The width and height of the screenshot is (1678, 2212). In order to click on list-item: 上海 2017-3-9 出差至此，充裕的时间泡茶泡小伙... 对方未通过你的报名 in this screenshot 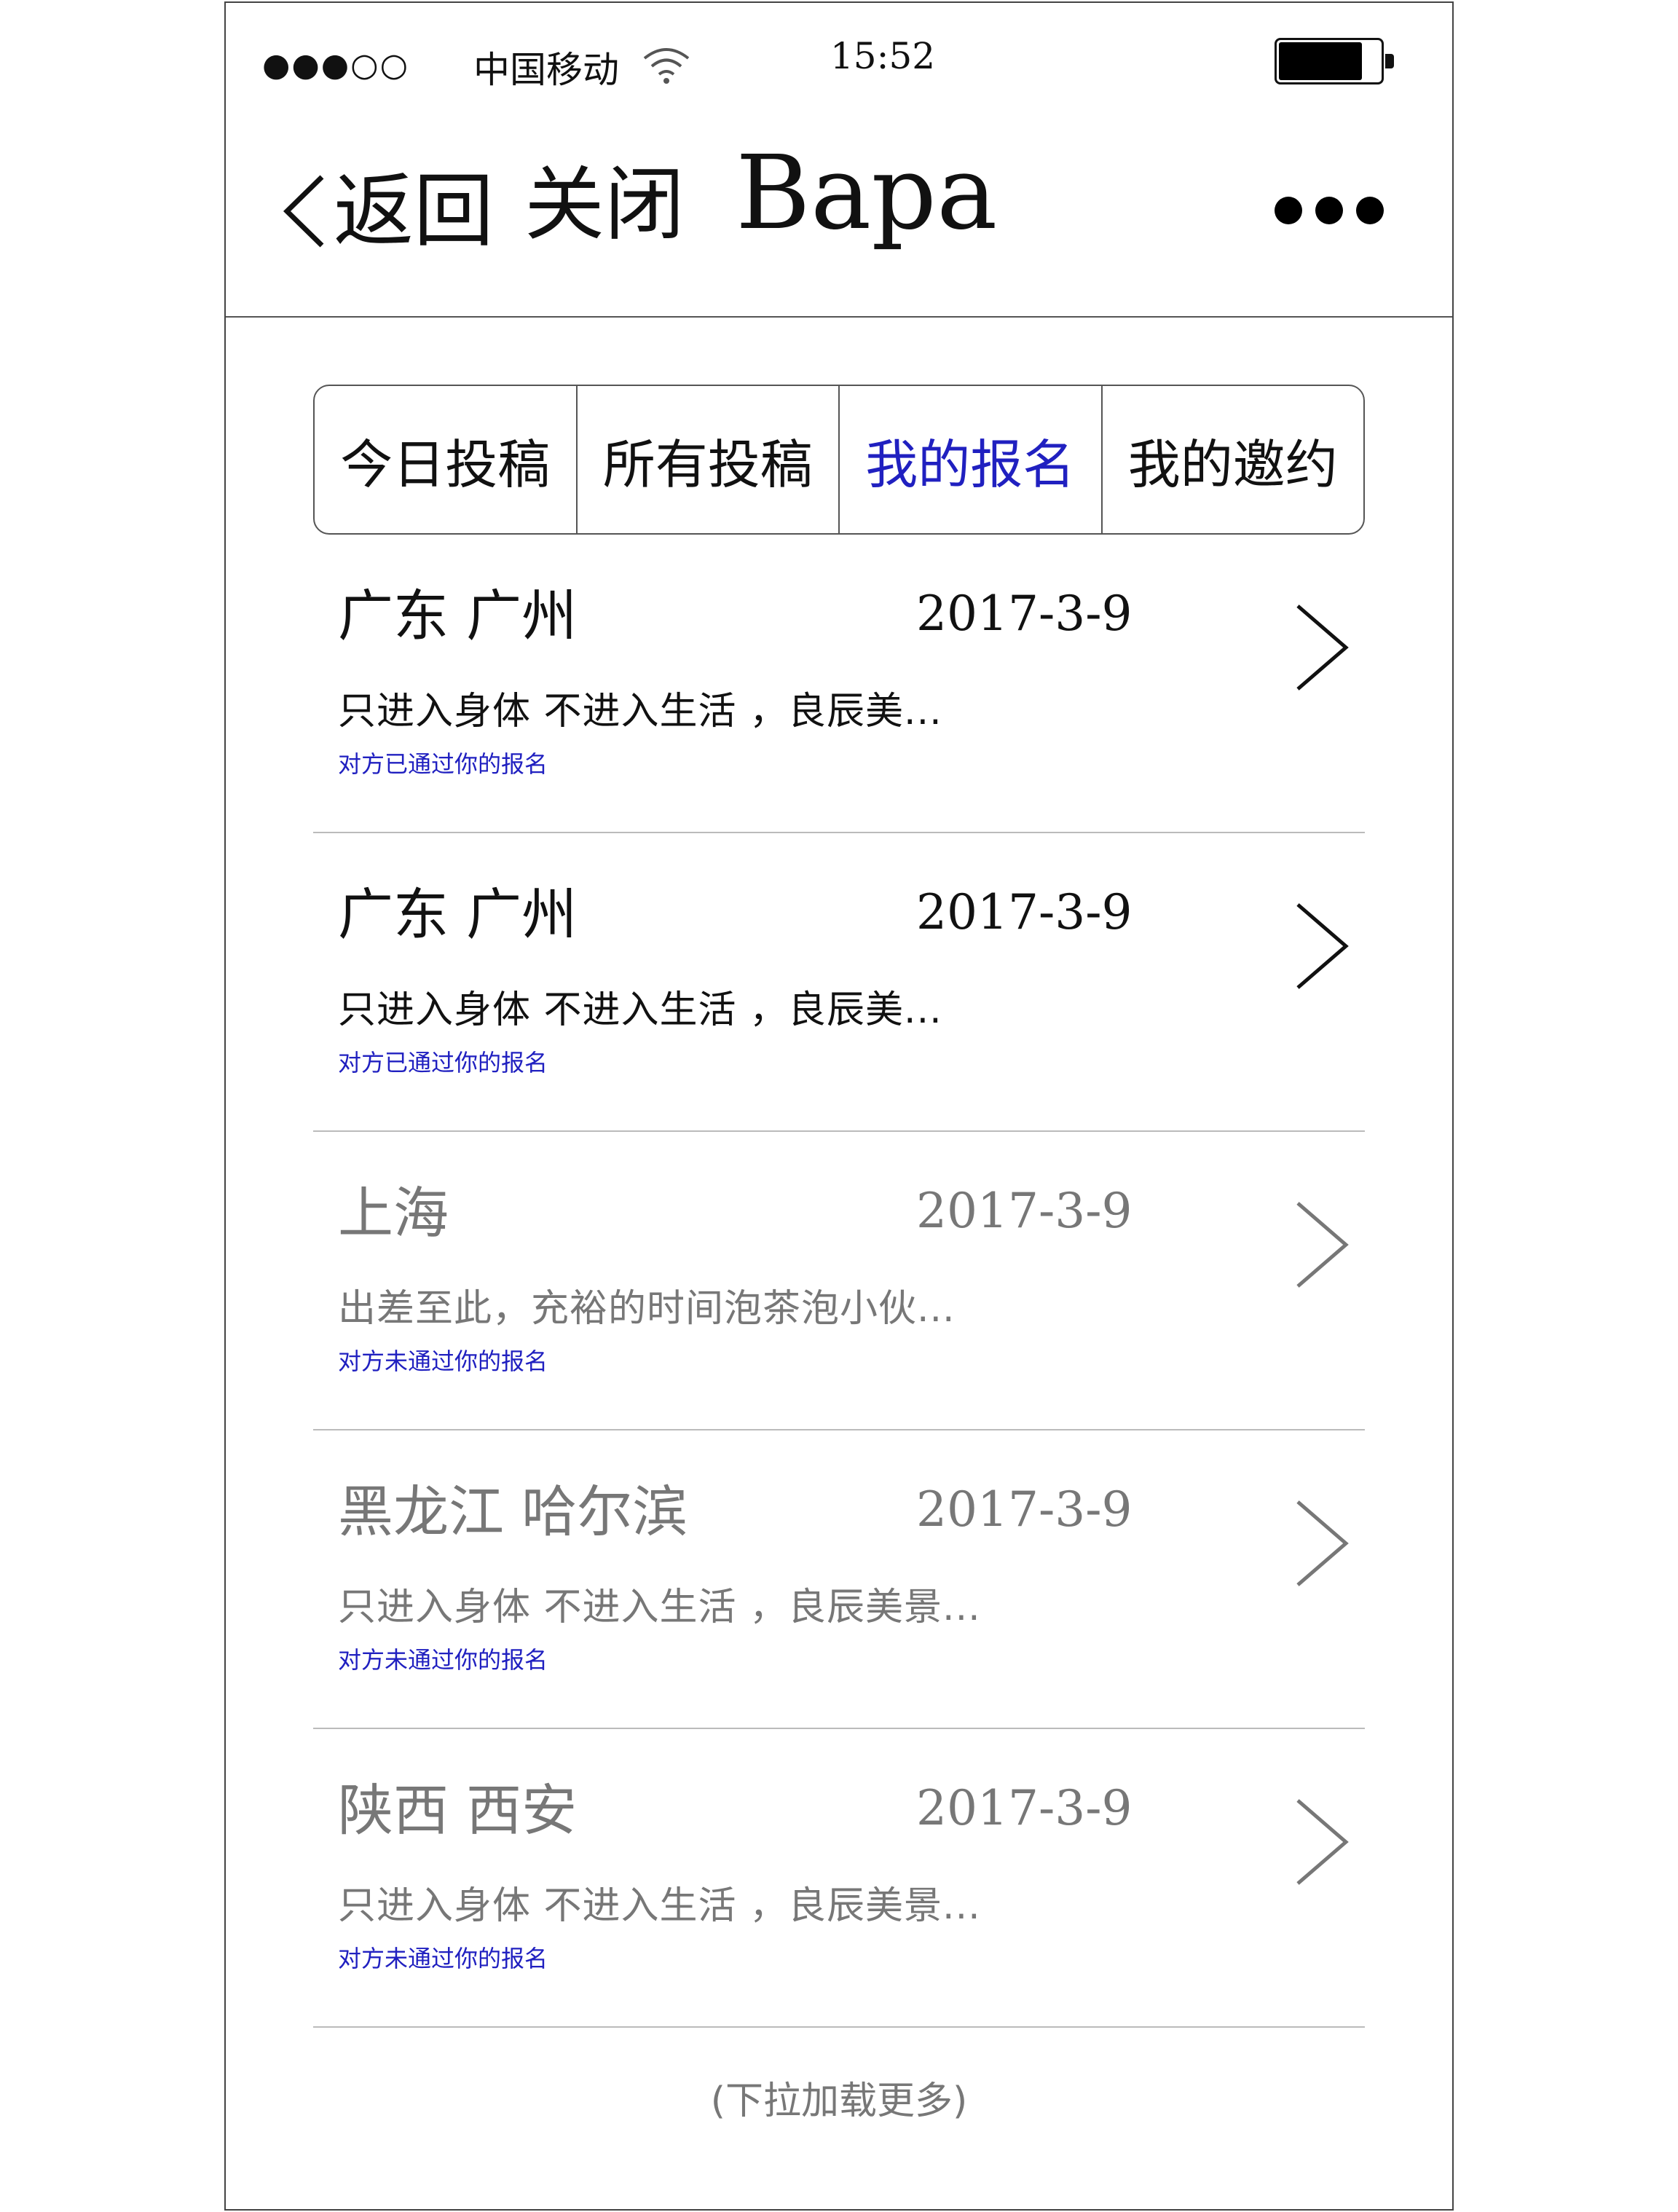, I will do `click(839, 1281)`.